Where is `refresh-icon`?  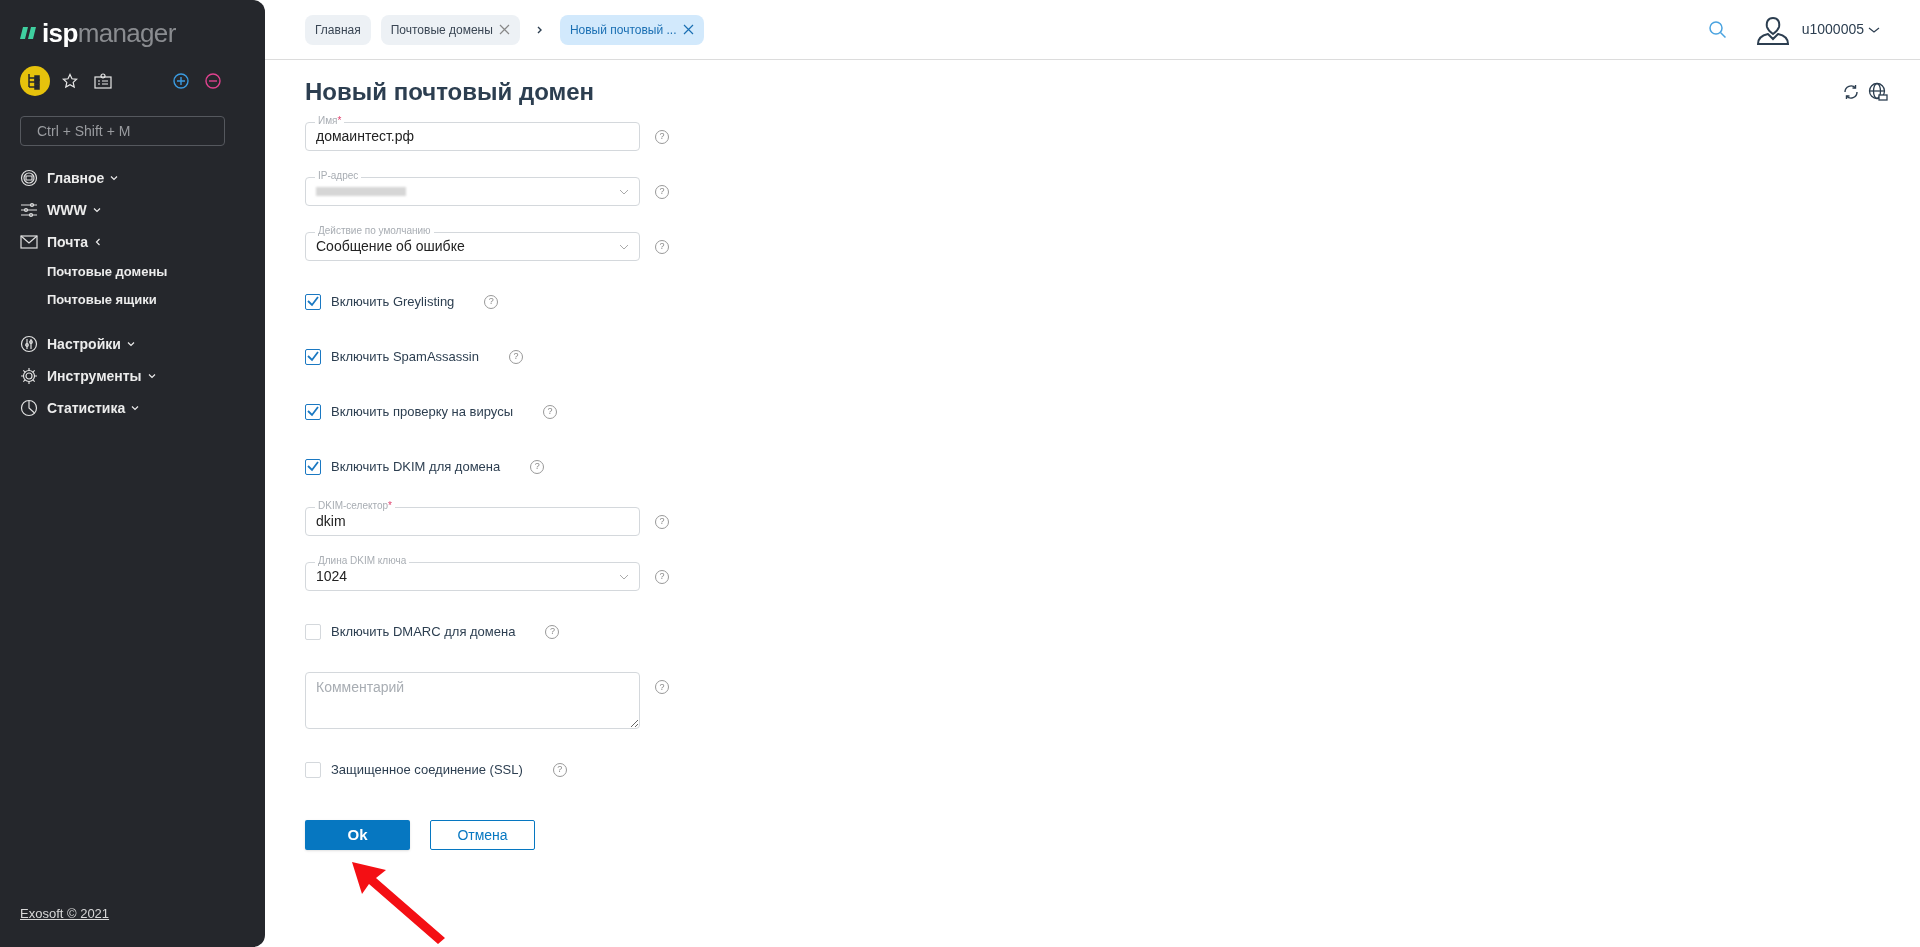 refresh-icon is located at coordinates (1851, 92).